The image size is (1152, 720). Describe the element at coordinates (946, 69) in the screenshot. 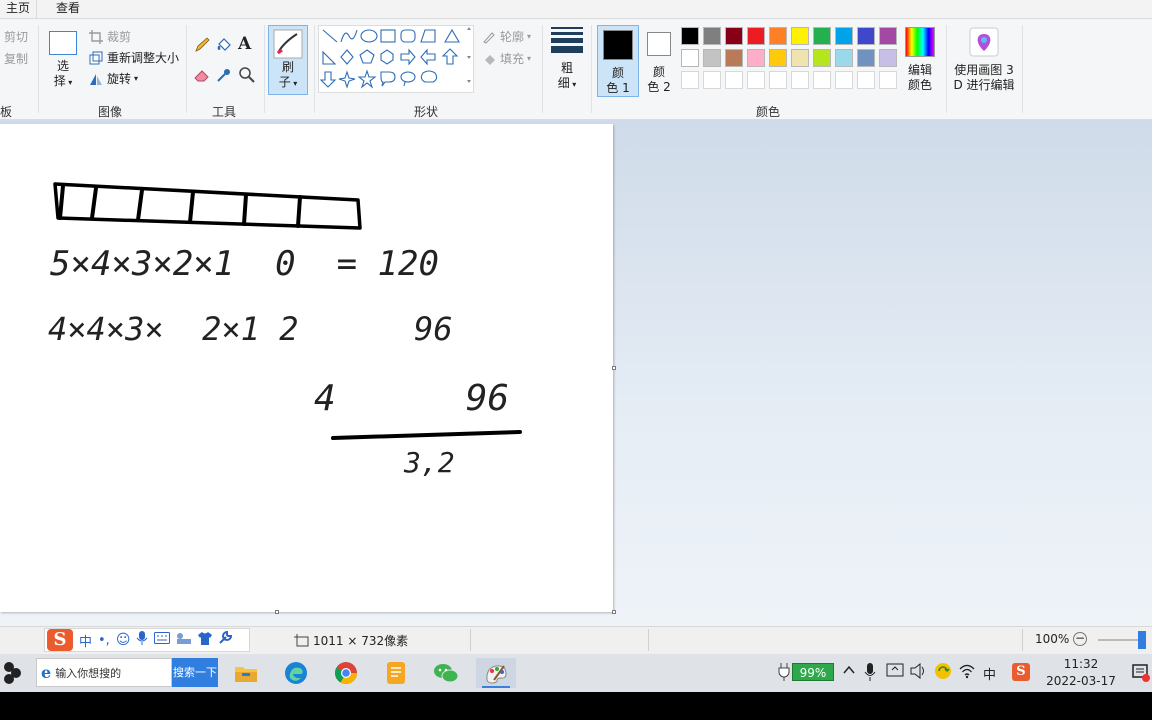

I see `divider` at that location.